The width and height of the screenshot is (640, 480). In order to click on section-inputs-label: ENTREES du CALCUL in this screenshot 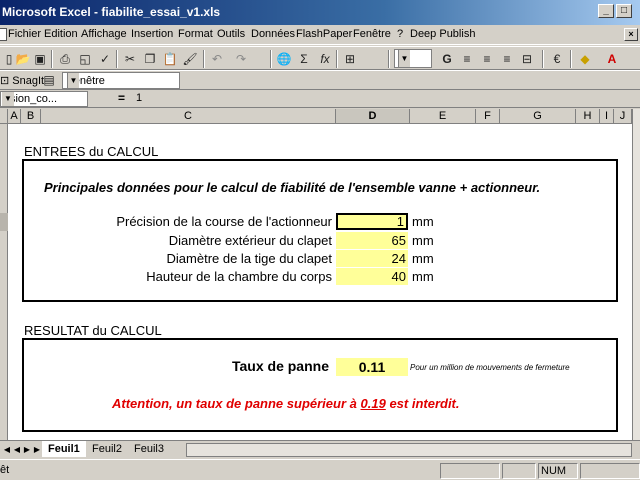, I will do `click(91, 151)`.